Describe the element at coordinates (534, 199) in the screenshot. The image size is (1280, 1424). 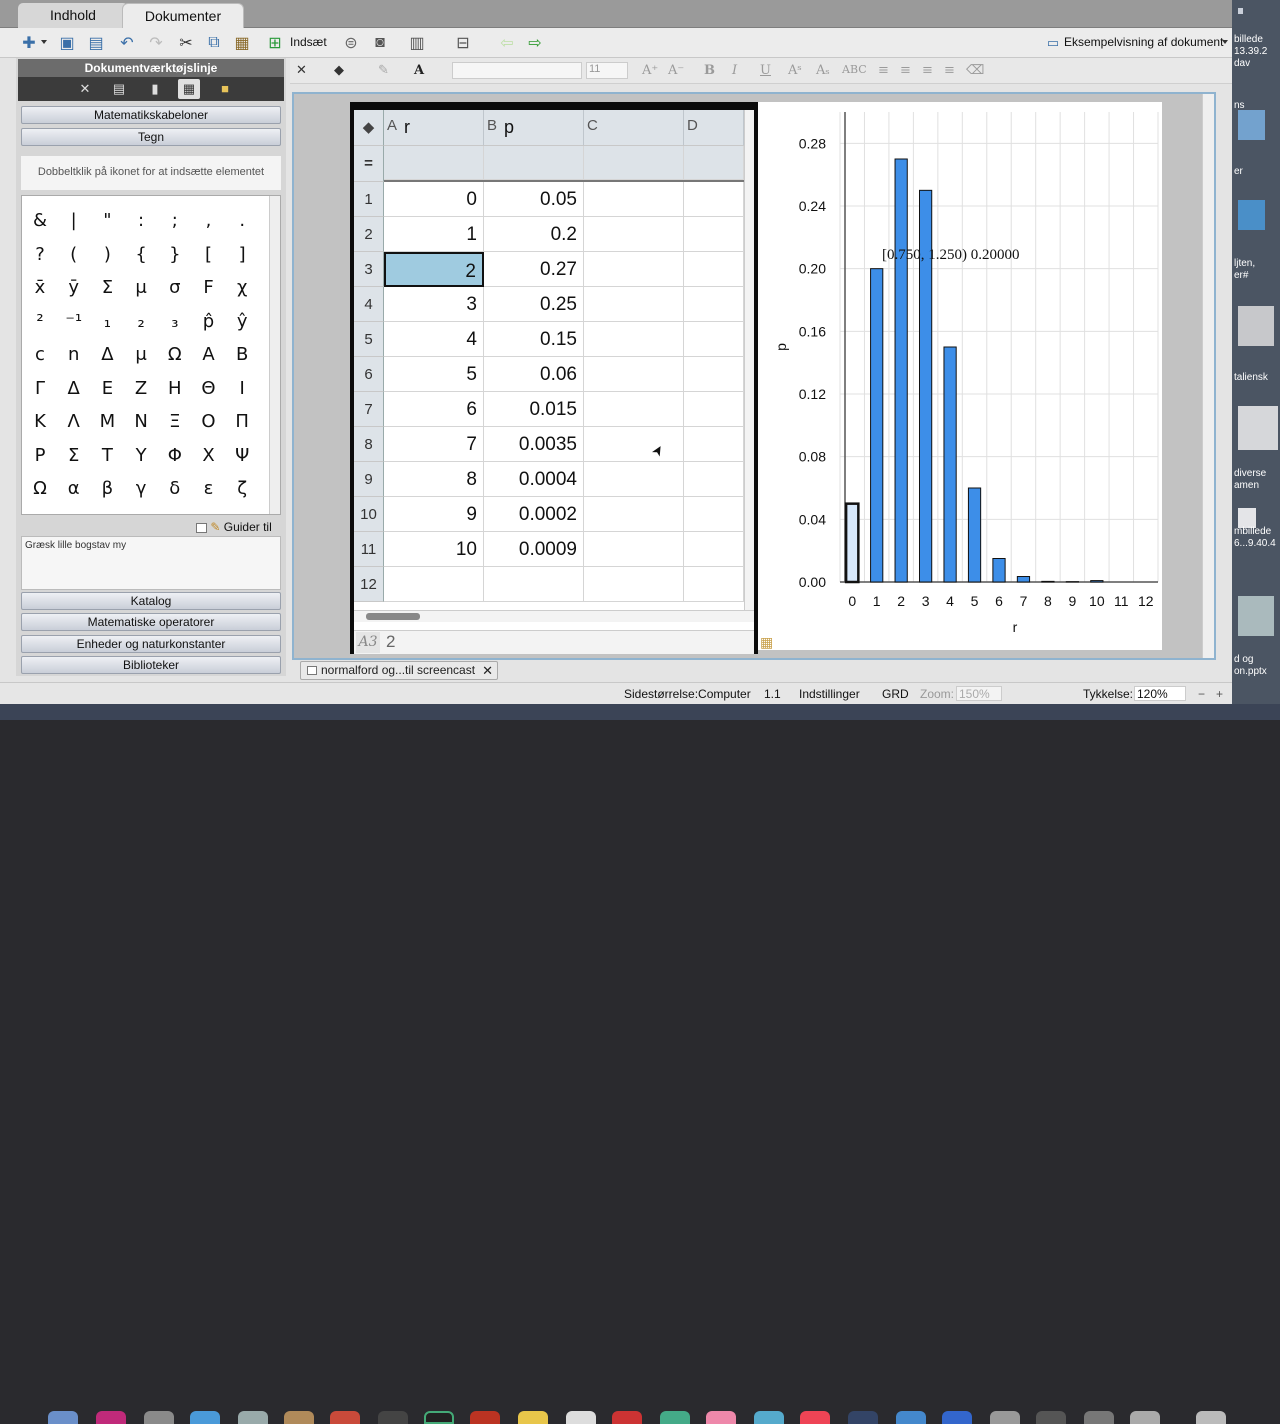
I see `table-cell-p: 0.05` at that location.